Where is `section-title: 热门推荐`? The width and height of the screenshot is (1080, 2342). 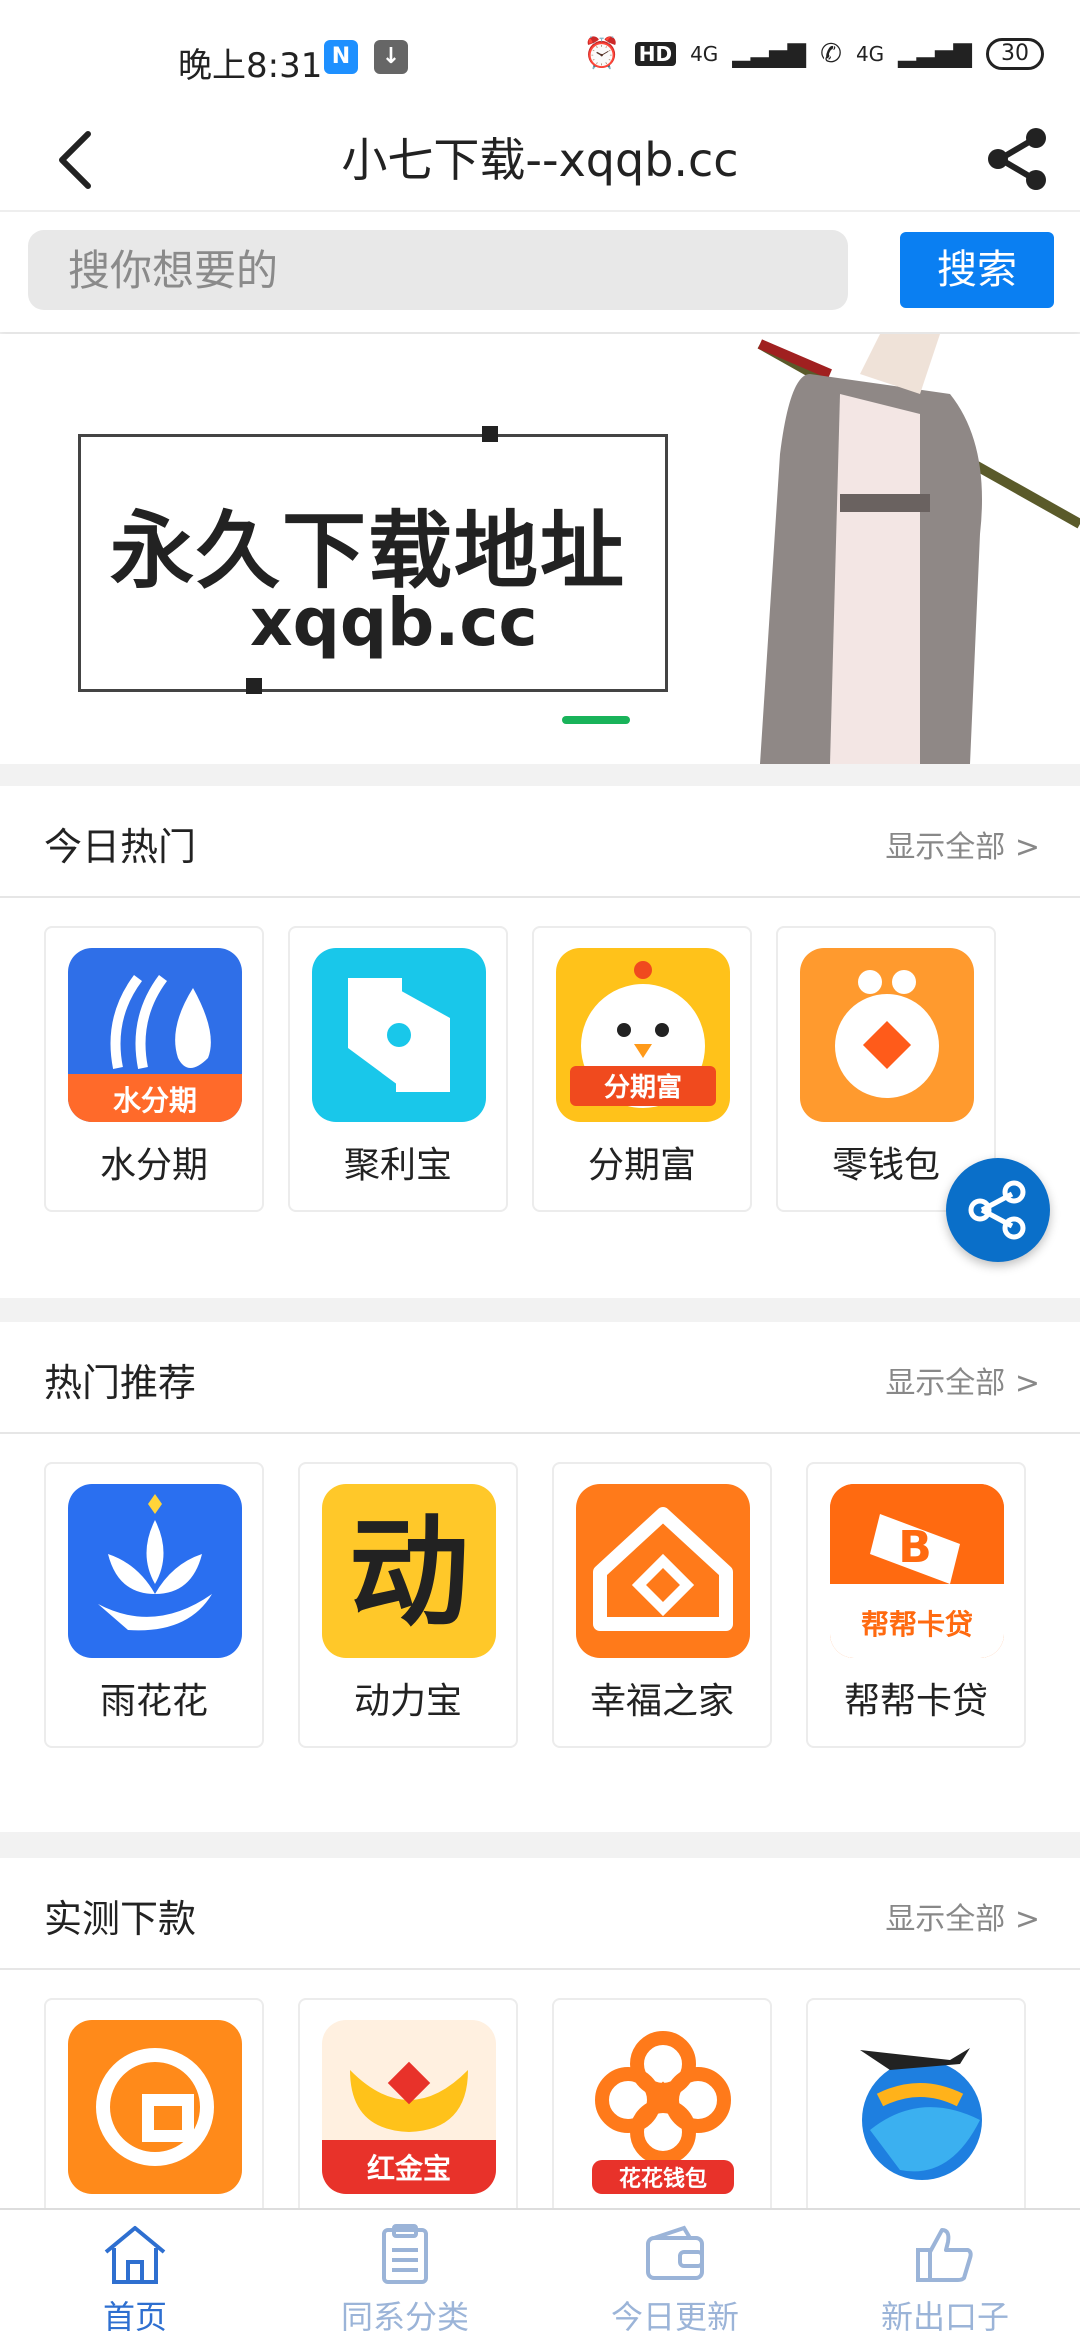
section-title: 热门推荐 is located at coordinates (120, 1383).